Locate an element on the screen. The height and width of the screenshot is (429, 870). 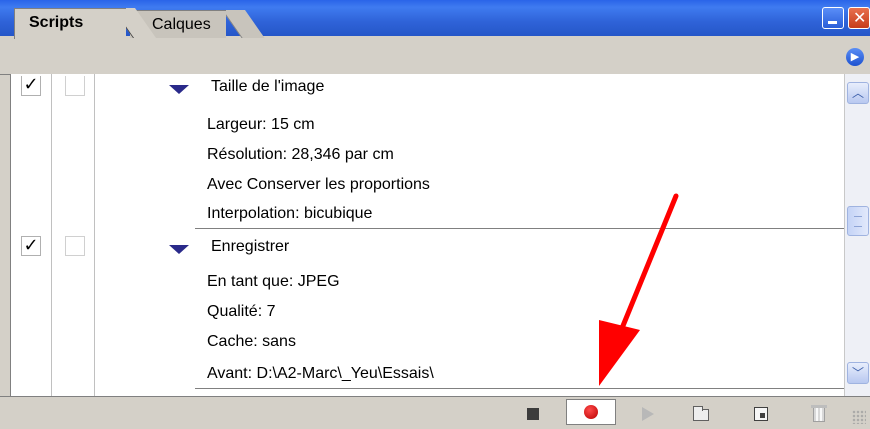
annotation-arrow is located at coordinates (639, 289).